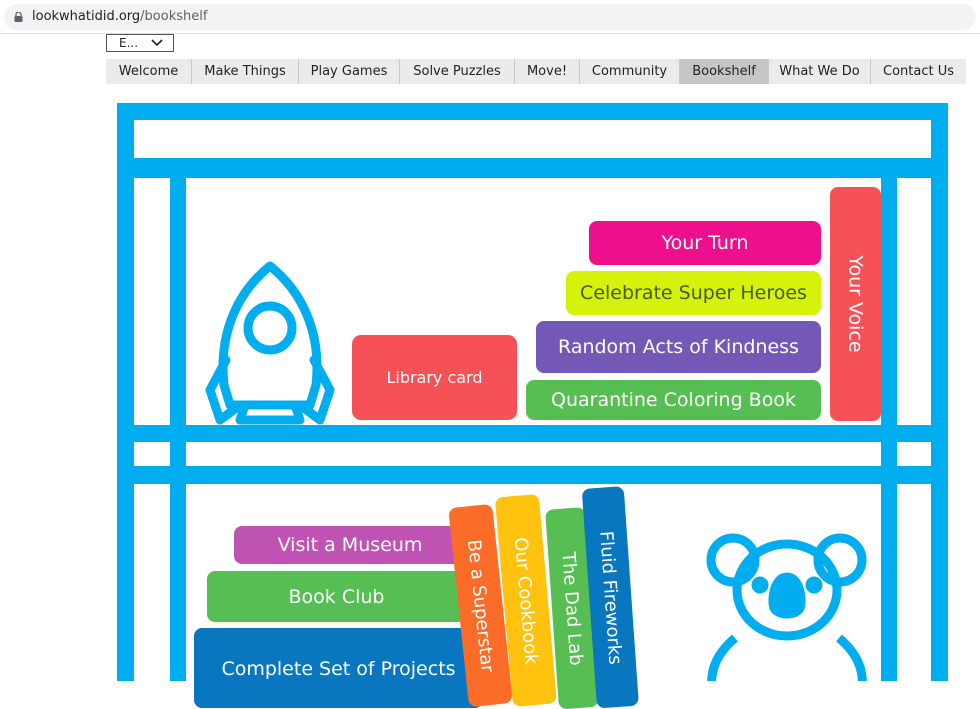 This screenshot has width=980, height=709. I want to click on book-your-turn-label: Your Turn, so click(705, 243).